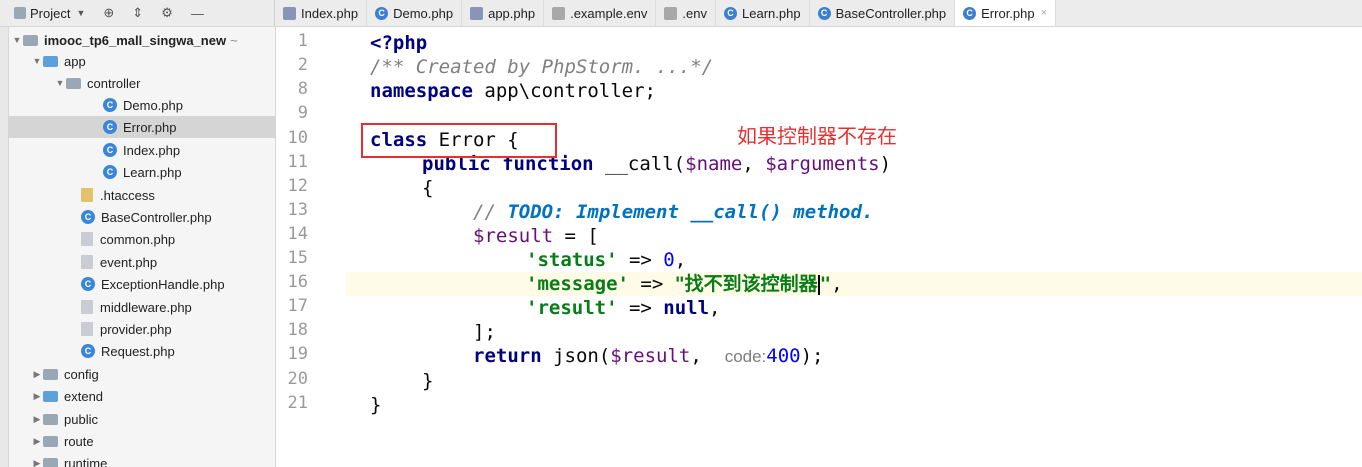 This screenshot has height=467, width=1362. Describe the element at coordinates (536, 236) in the screenshot. I see `code-line-14: $result = [` at that location.